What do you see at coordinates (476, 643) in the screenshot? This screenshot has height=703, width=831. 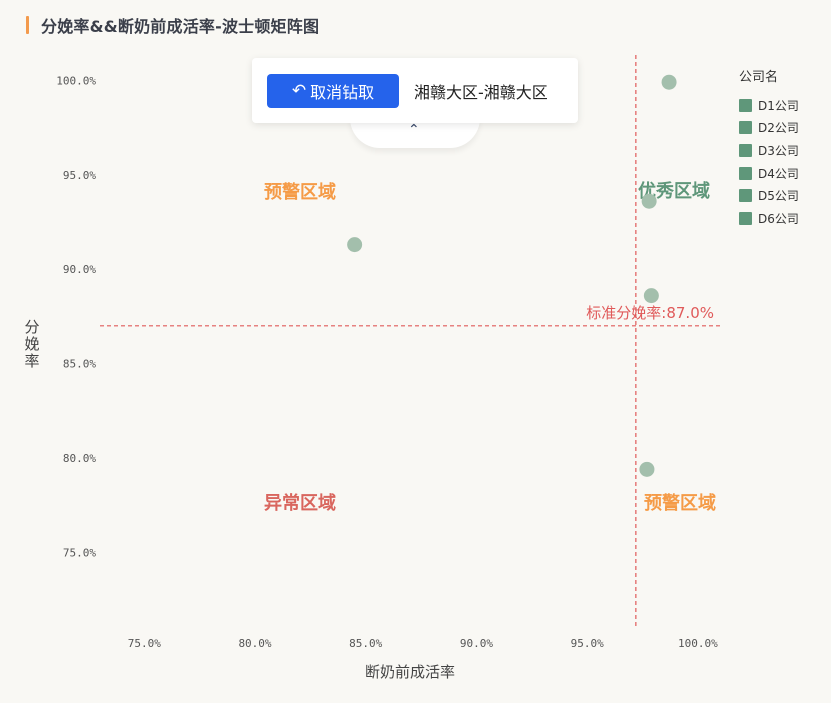 I see `x-tick-label: 90.0%` at bounding box center [476, 643].